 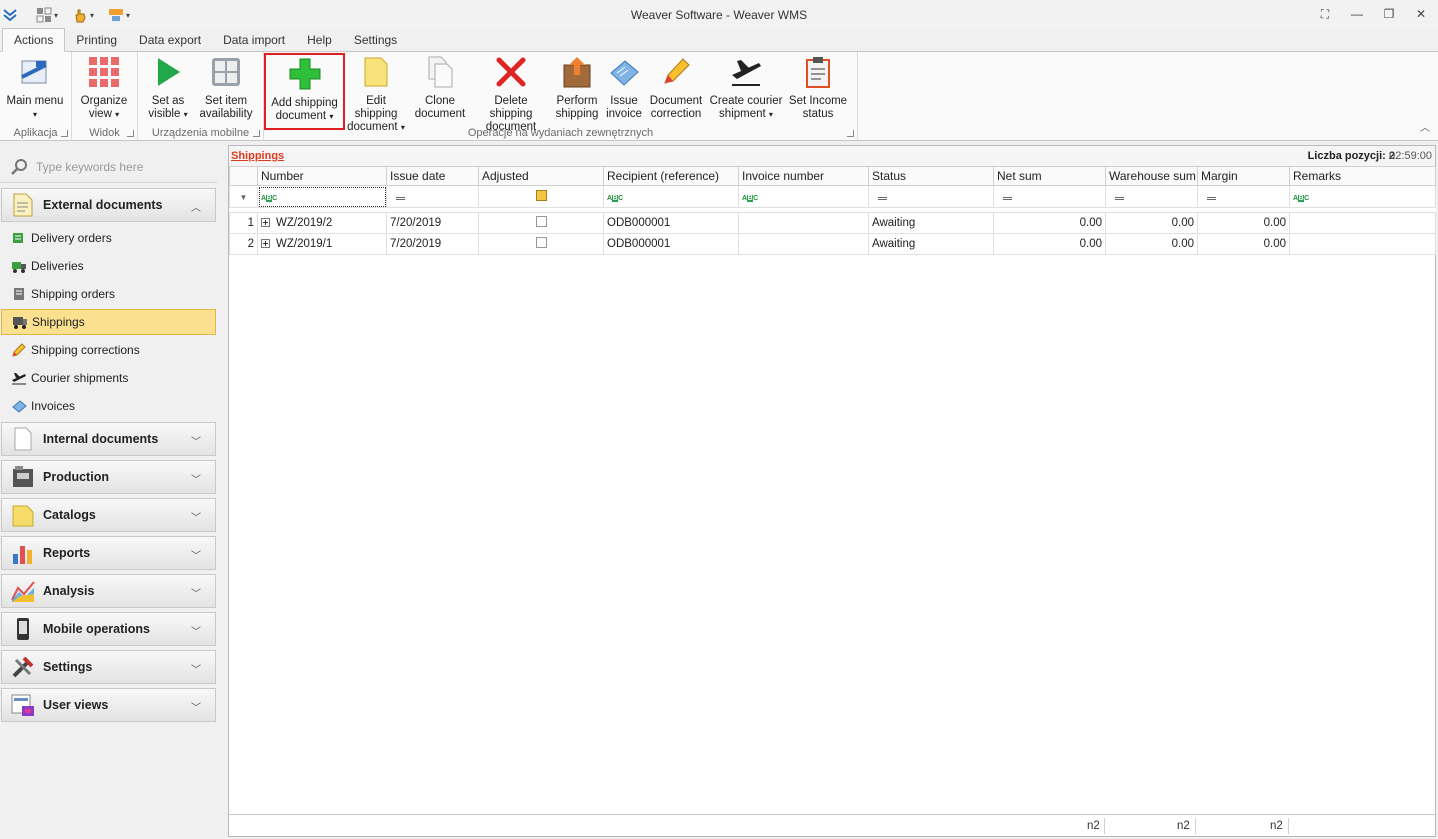 I want to click on filter-cell-warehouse-sum, so click(x=1151, y=196).